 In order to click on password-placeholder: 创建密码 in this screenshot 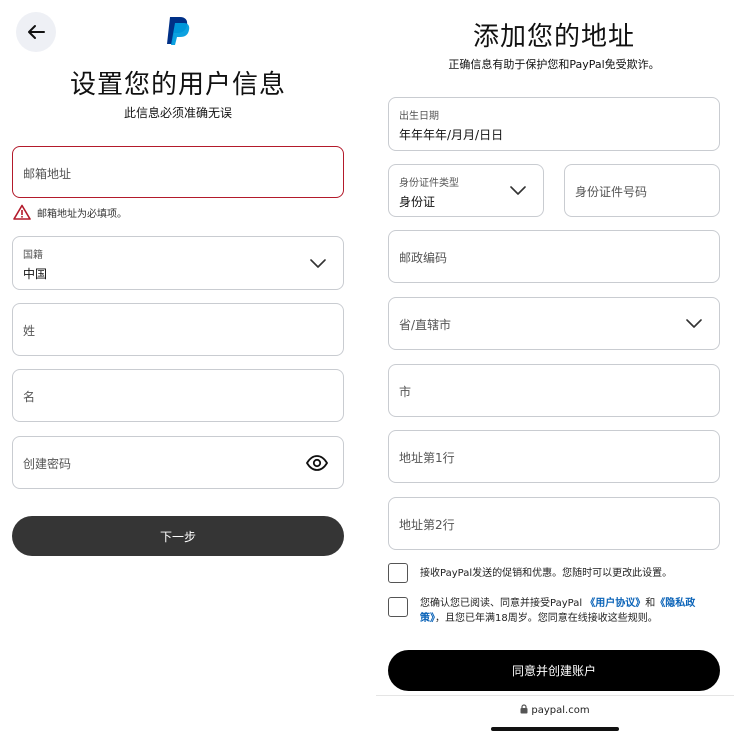, I will do `click(47, 464)`.